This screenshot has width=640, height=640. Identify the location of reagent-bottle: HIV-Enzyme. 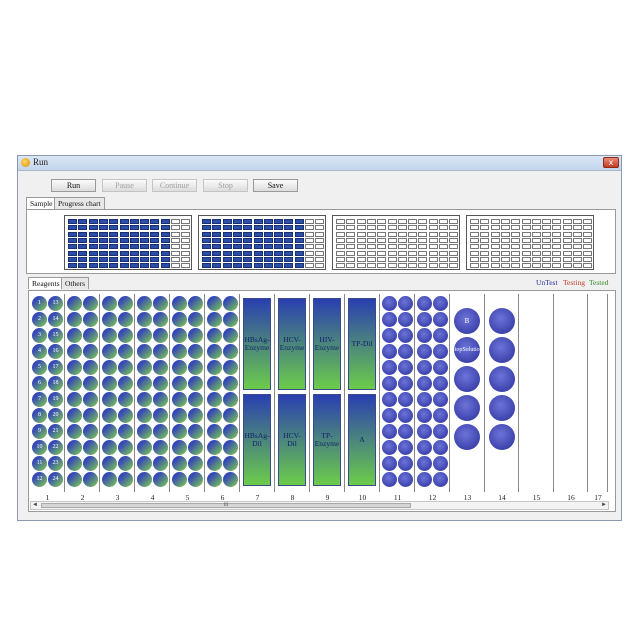
(327, 344).